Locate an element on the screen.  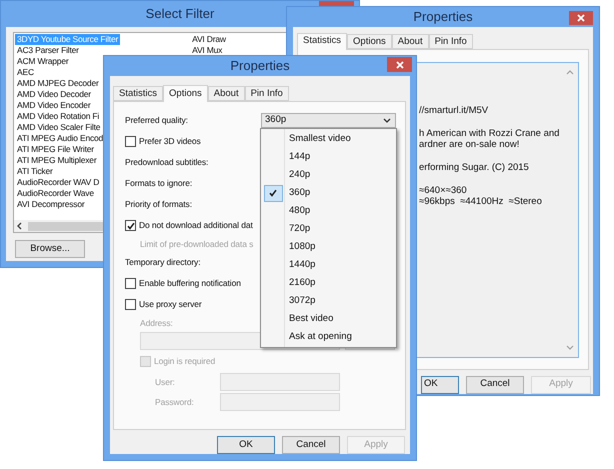
option-label: Predownload subtitles: is located at coordinates (166, 162).